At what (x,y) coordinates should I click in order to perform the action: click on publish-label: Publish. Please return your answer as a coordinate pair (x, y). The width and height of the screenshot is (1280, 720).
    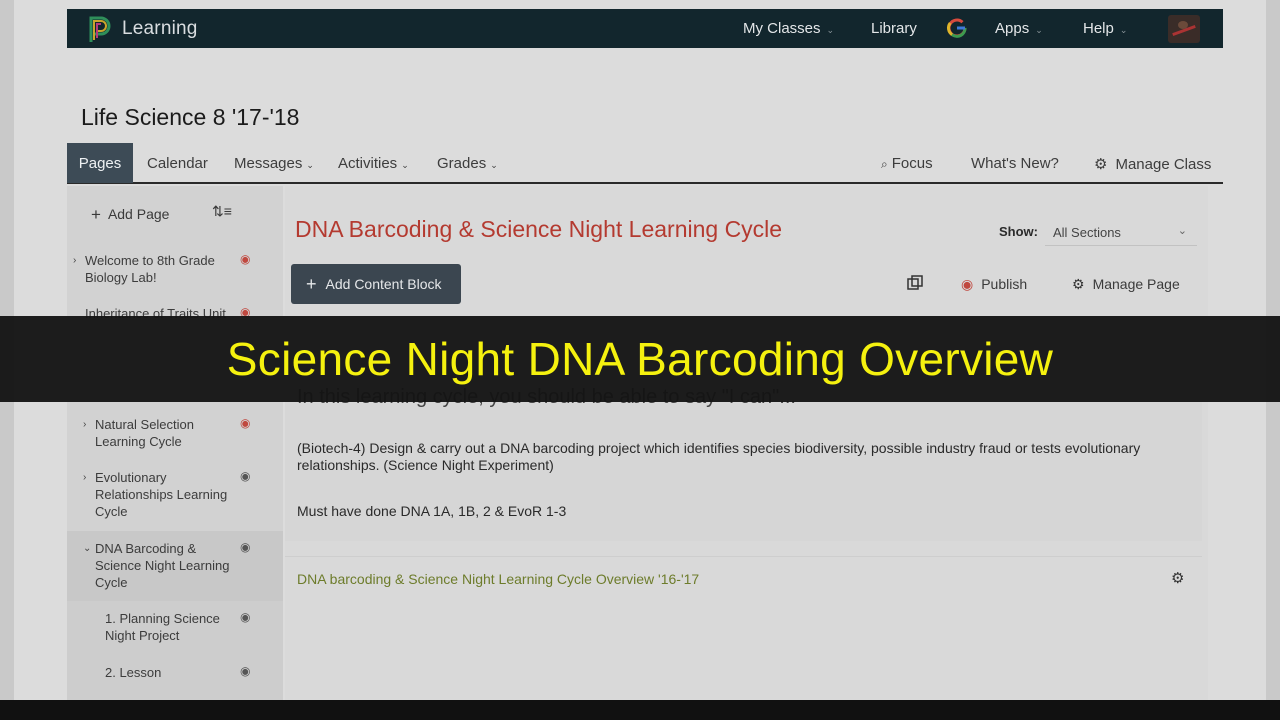
    Looking at the image, I should click on (1004, 284).